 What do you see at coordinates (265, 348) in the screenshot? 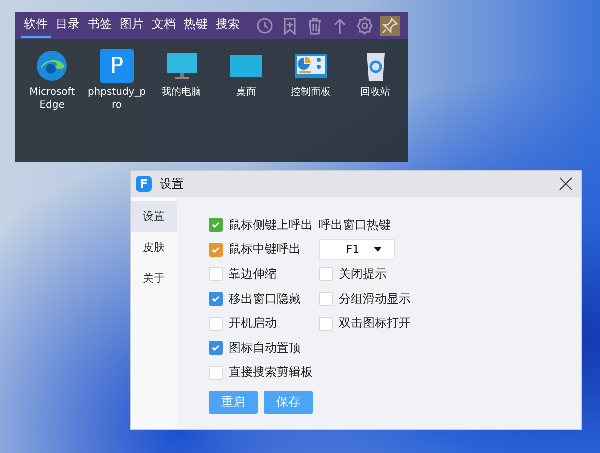
I see `option-label: 图标自动置顶` at bounding box center [265, 348].